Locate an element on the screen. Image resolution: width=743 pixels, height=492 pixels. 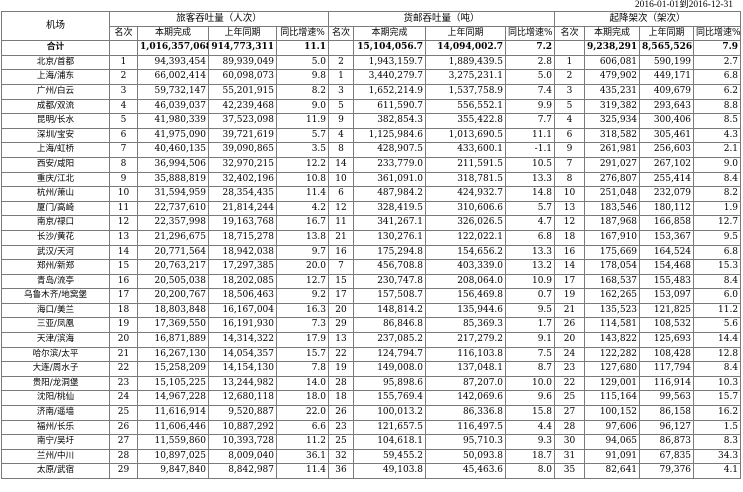
cargo-rank: 2 is located at coordinates (341, 62).